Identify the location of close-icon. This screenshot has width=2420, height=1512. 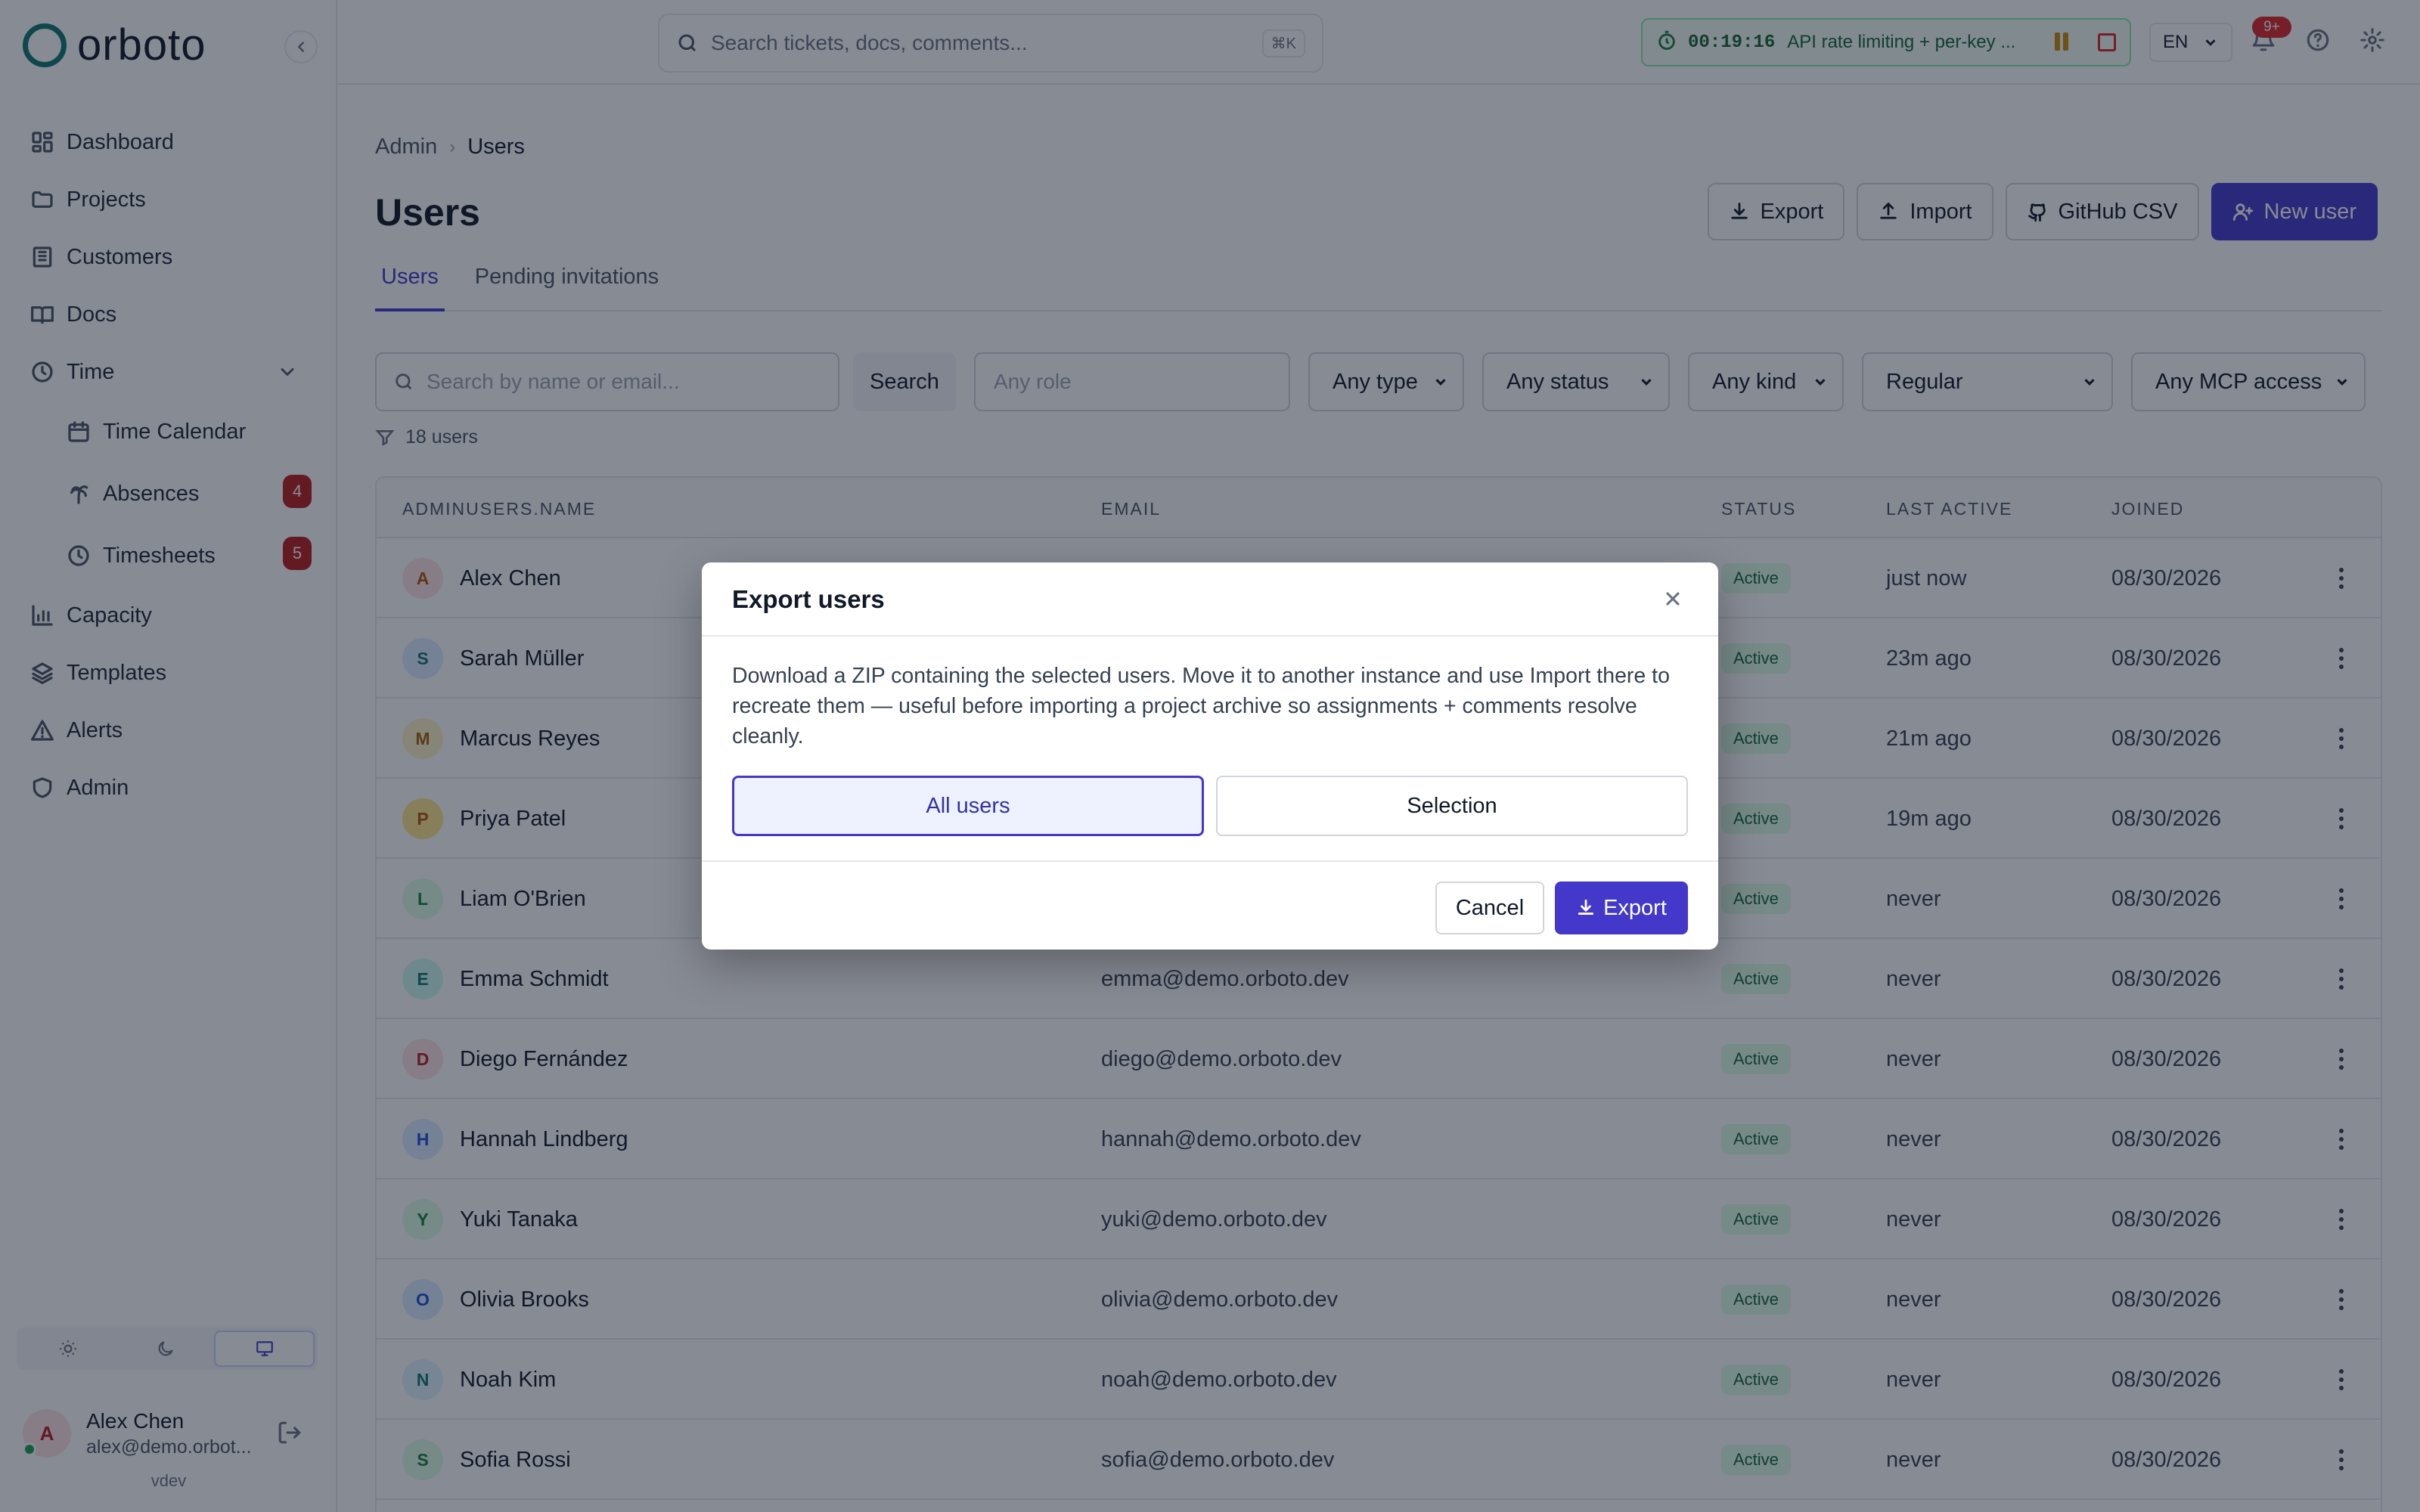
(1673, 599).